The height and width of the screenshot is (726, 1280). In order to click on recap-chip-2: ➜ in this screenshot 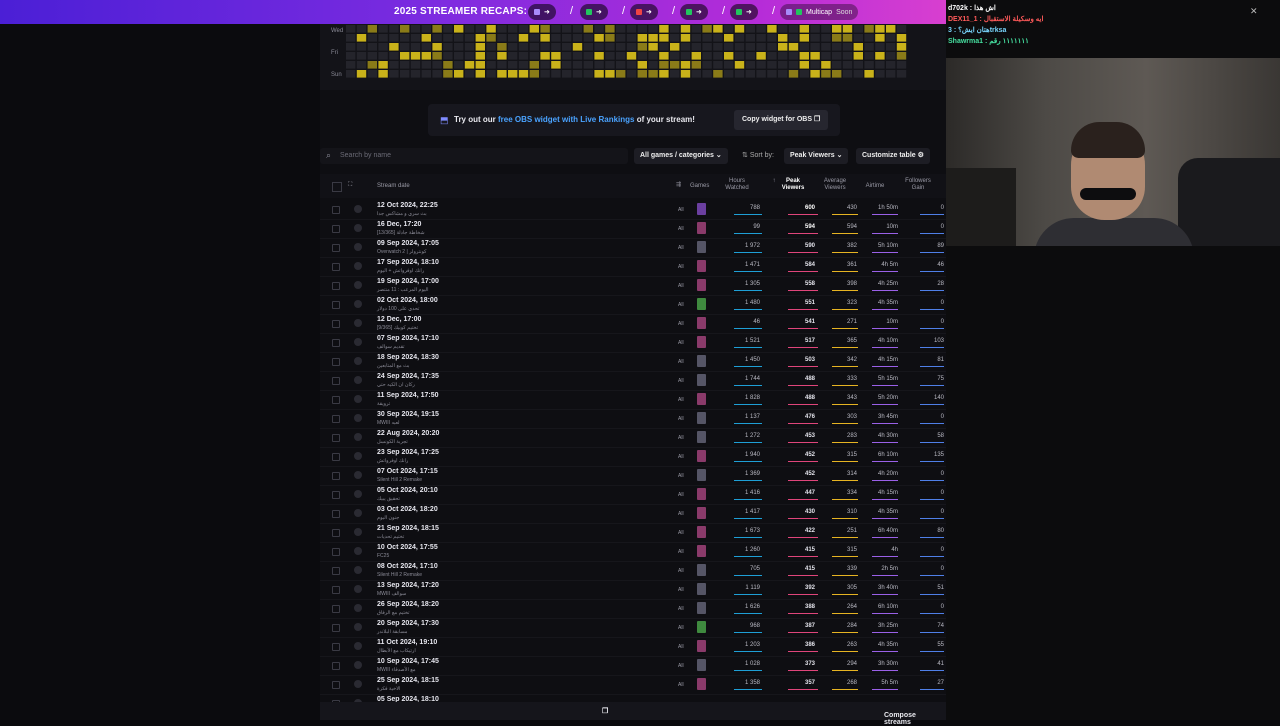, I will do `click(594, 12)`.